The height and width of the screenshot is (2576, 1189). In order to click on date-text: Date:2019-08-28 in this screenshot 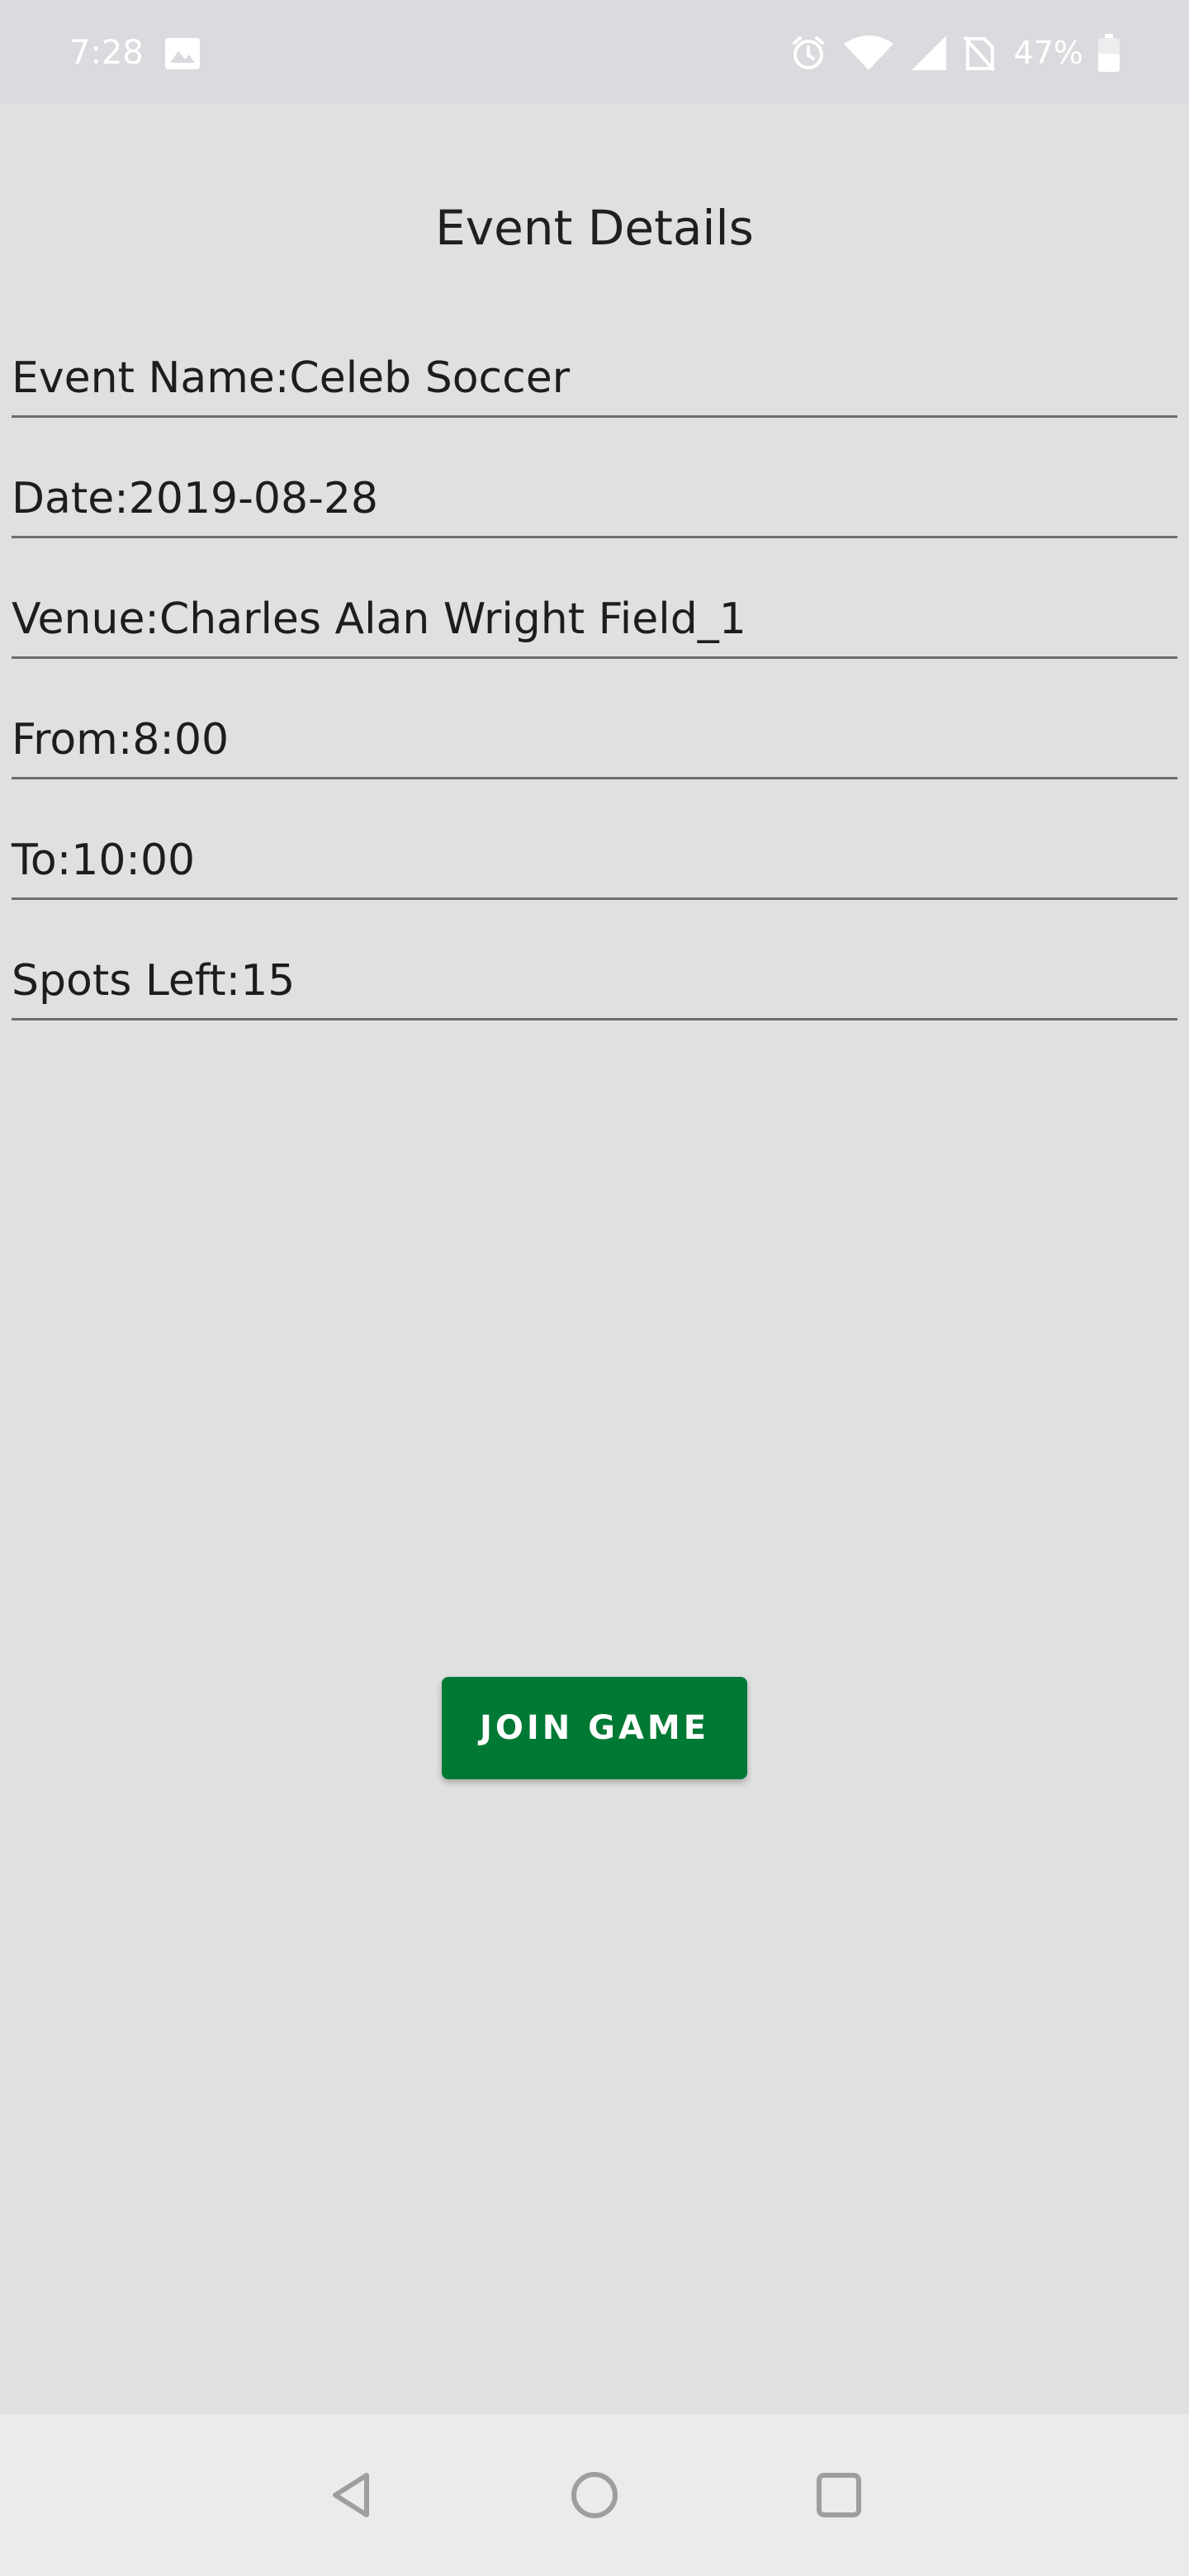, I will do `click(195, 498)`.